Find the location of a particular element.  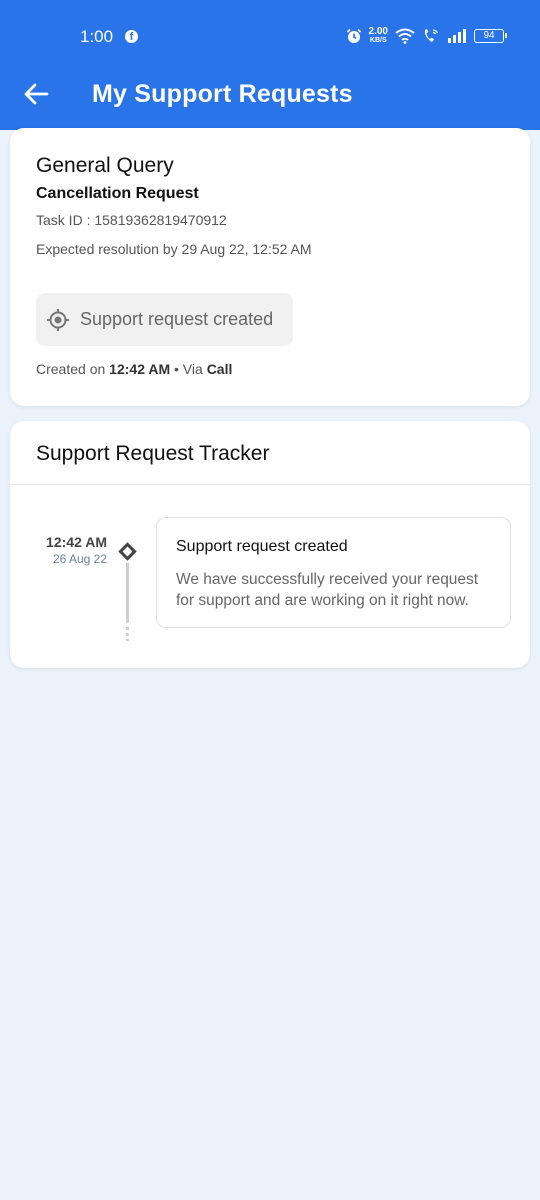

status-badge: Support request created is located at coordinates (164, 319).